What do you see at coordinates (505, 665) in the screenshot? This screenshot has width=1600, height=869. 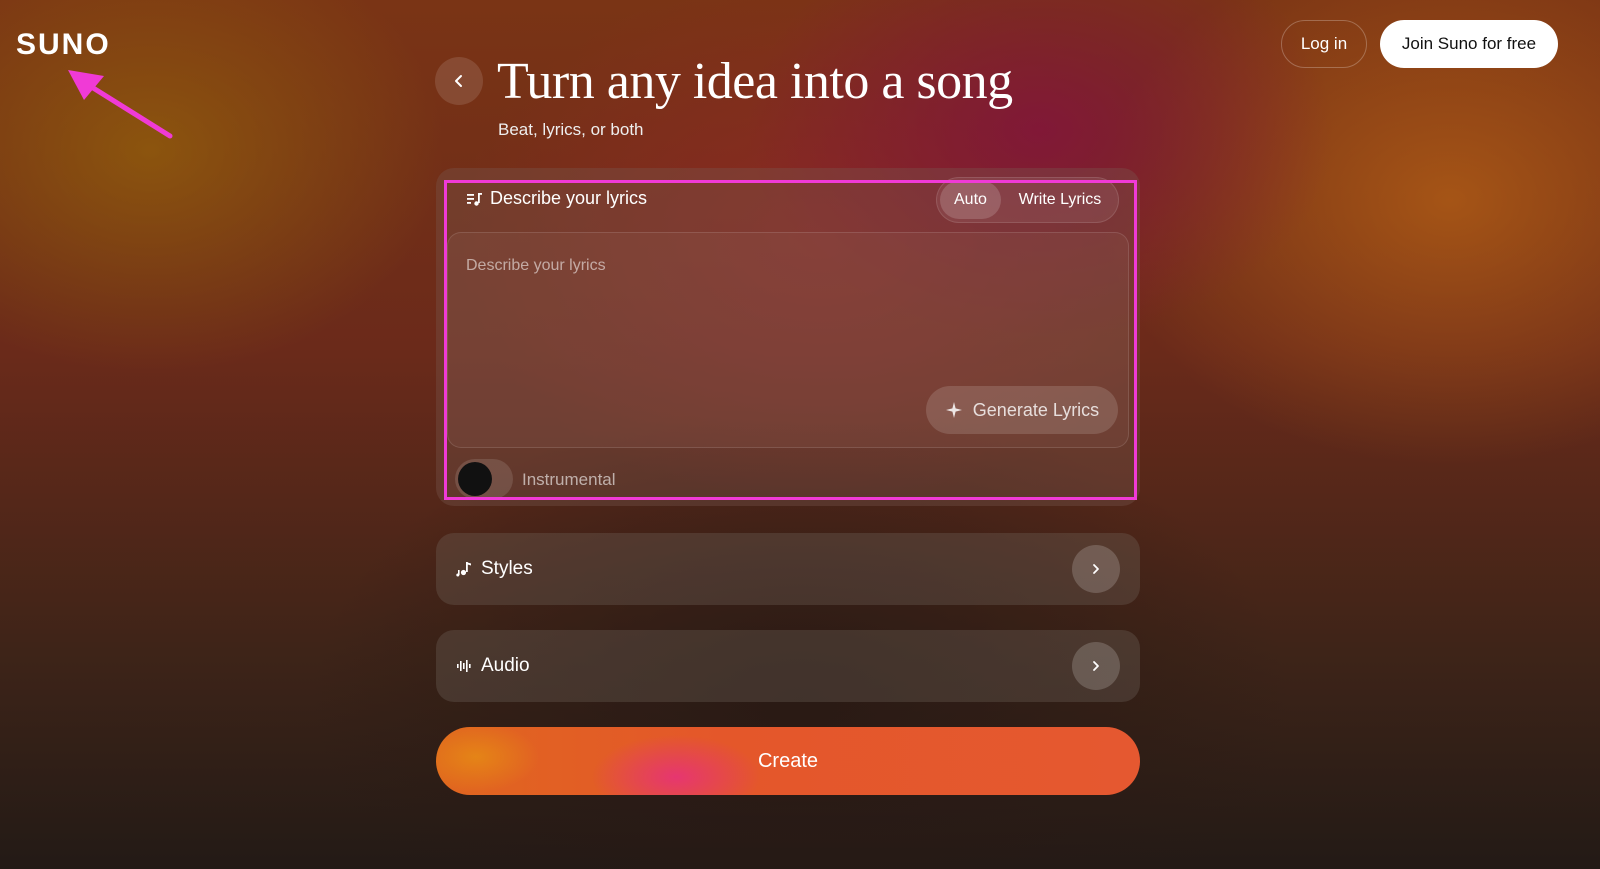 I see `audio-label: Audio` at bounding box center [505, 665].